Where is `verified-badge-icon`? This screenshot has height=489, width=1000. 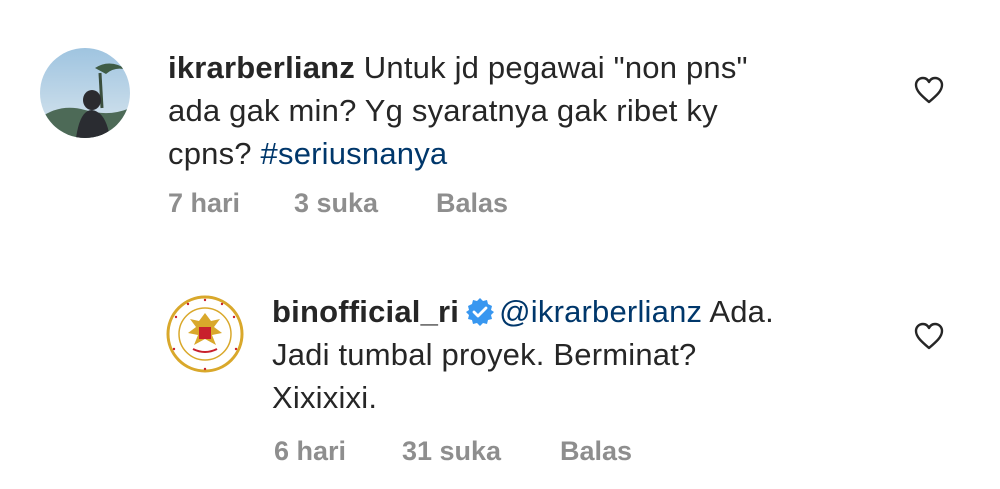
verified-badge-icon is located at coordinates (480, 311).